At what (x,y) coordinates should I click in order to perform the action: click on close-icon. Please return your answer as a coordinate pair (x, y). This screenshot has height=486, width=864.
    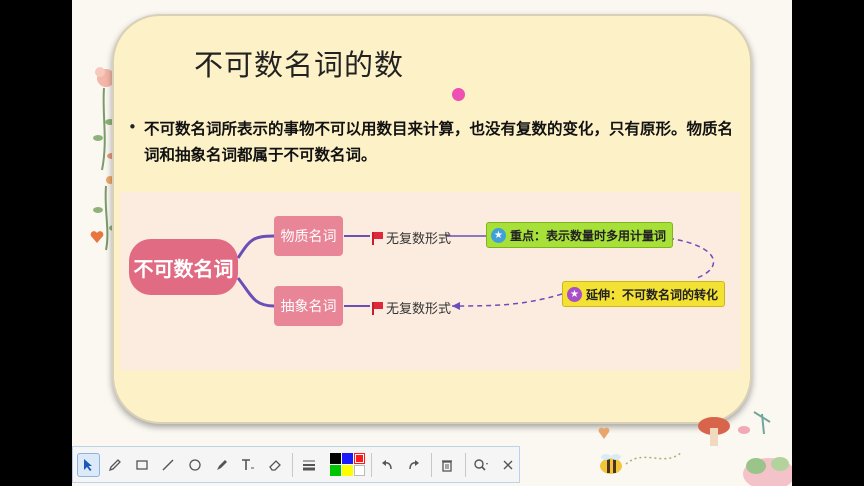
    Looking at the image, I should click on (508, 464).